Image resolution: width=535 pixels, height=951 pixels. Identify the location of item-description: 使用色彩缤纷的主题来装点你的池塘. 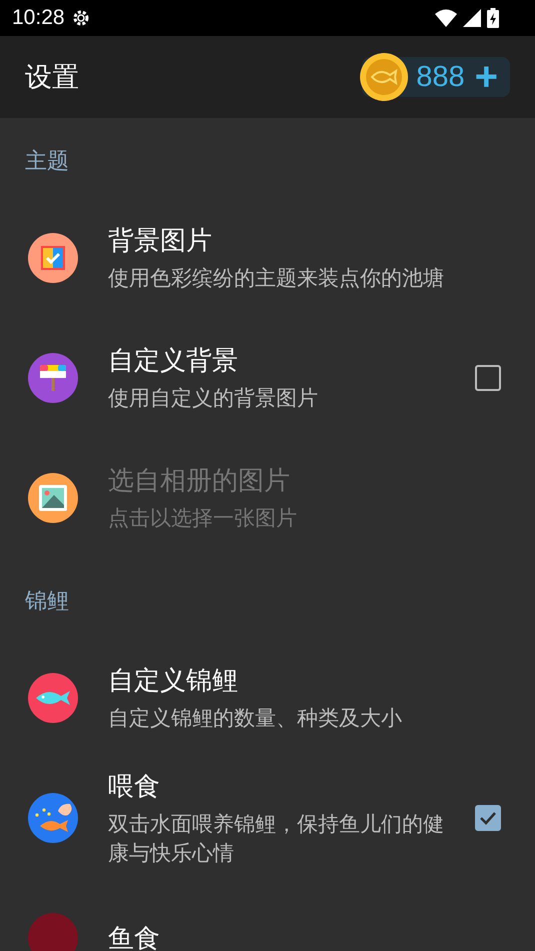
(276, 278).